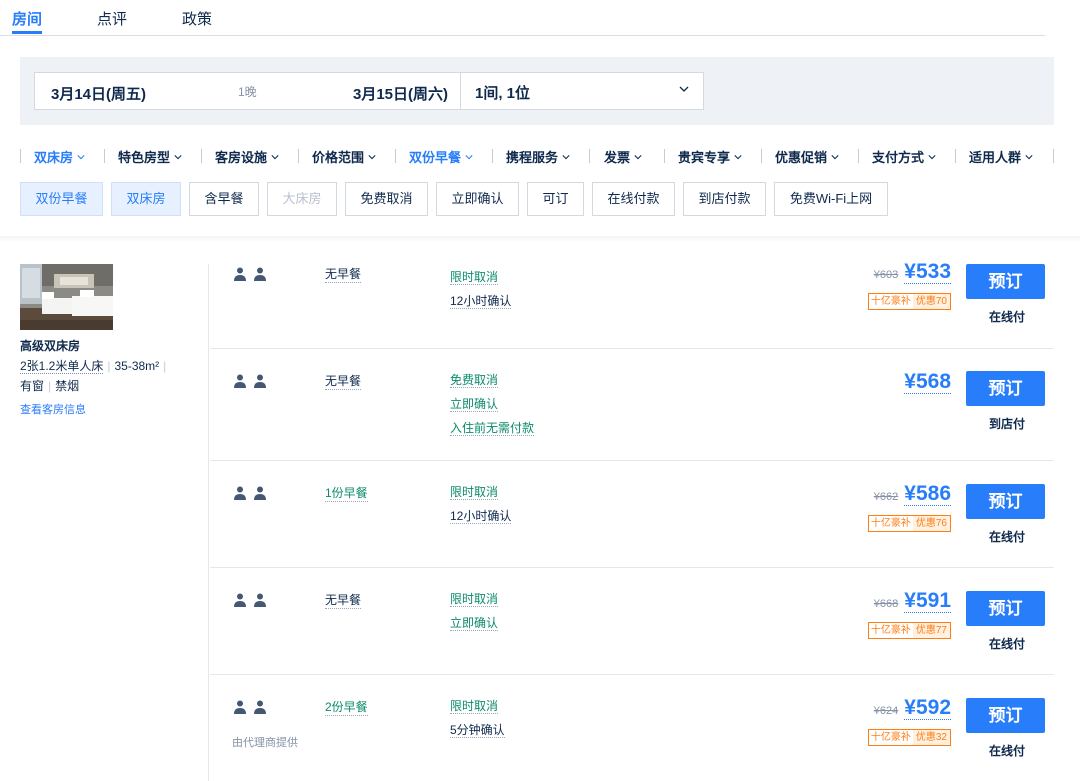  Describe the element at coordinates (477, 199) in the screenshot. I see `chip-instant-confirm: 立即确认` at that location.